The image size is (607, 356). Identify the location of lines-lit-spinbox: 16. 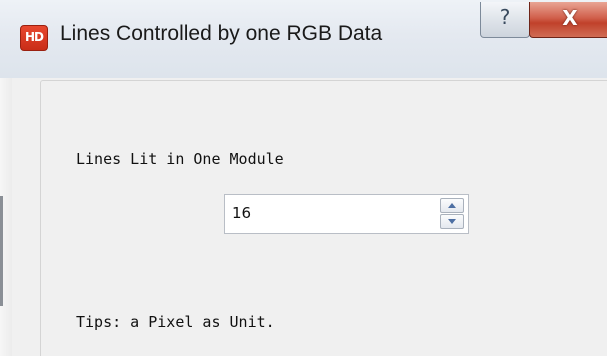
(346, 214).